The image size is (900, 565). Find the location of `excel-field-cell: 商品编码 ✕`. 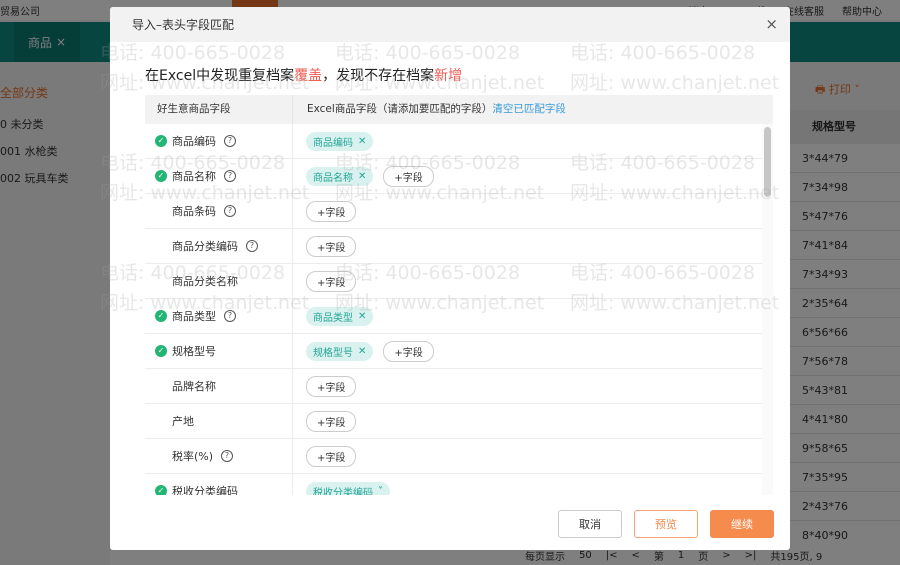

excel-field-cell: 商品编码 ✕ is located at coordinates (333, 141).